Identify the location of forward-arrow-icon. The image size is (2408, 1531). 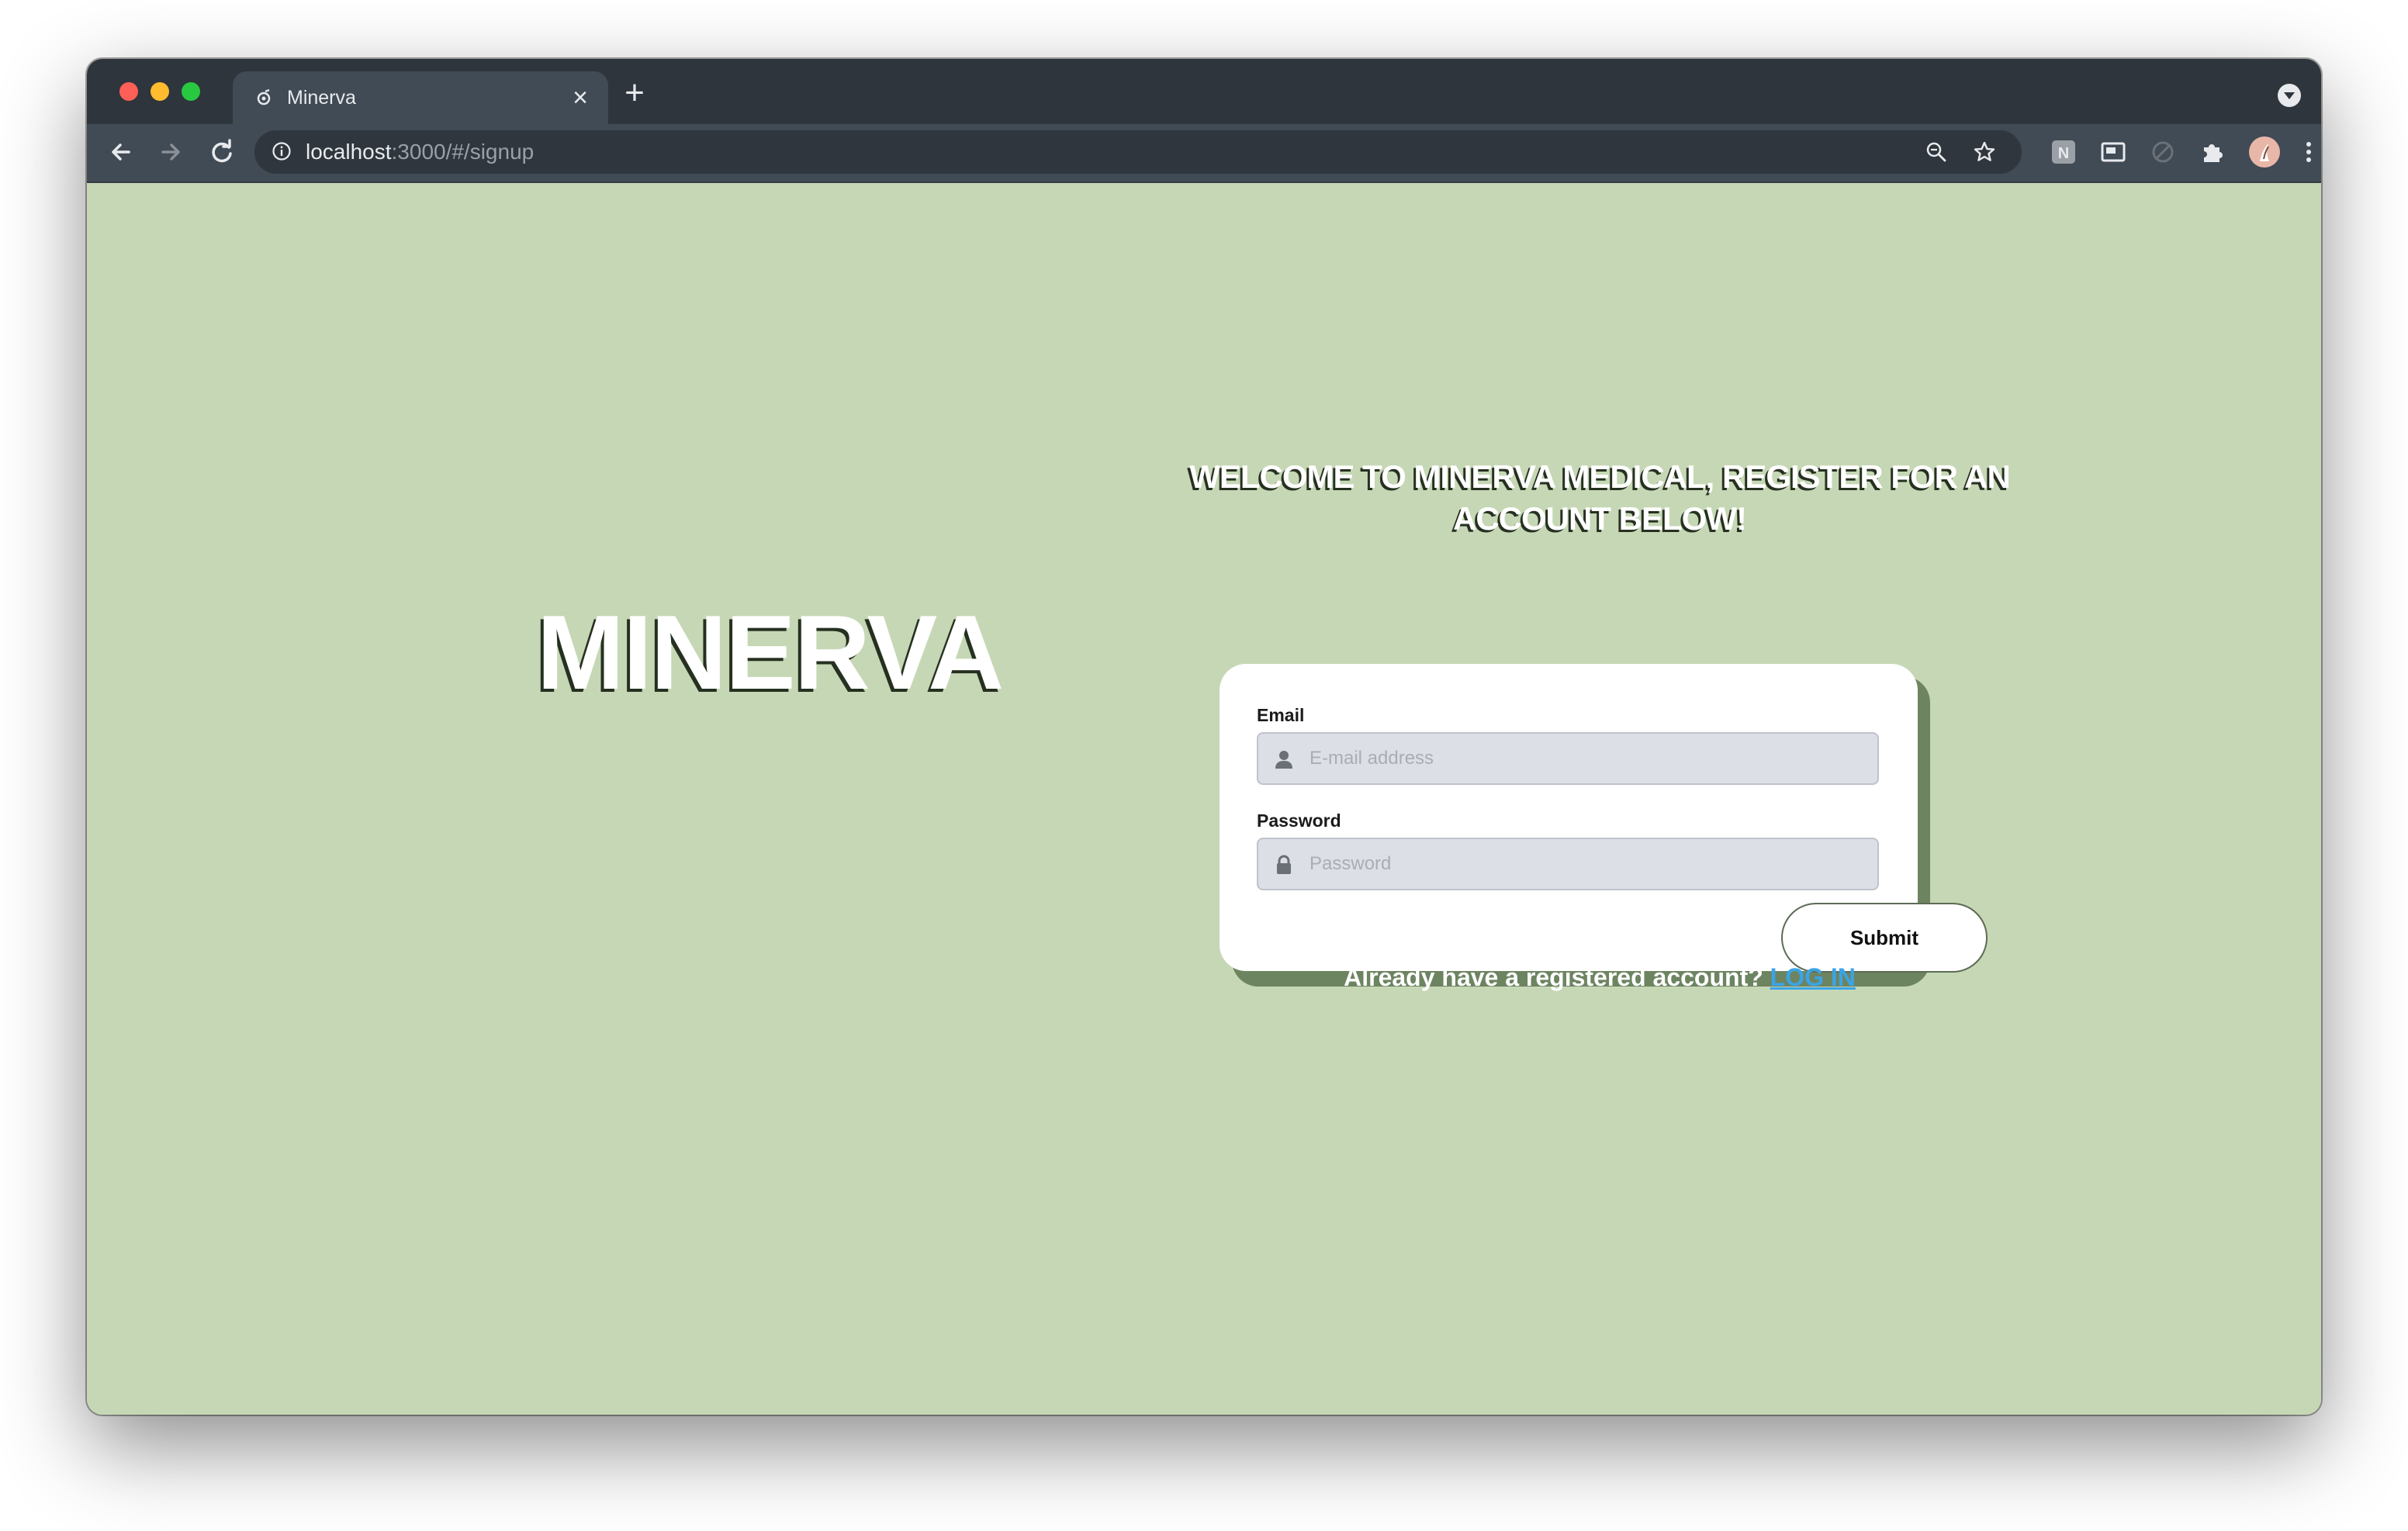
(171, 152).